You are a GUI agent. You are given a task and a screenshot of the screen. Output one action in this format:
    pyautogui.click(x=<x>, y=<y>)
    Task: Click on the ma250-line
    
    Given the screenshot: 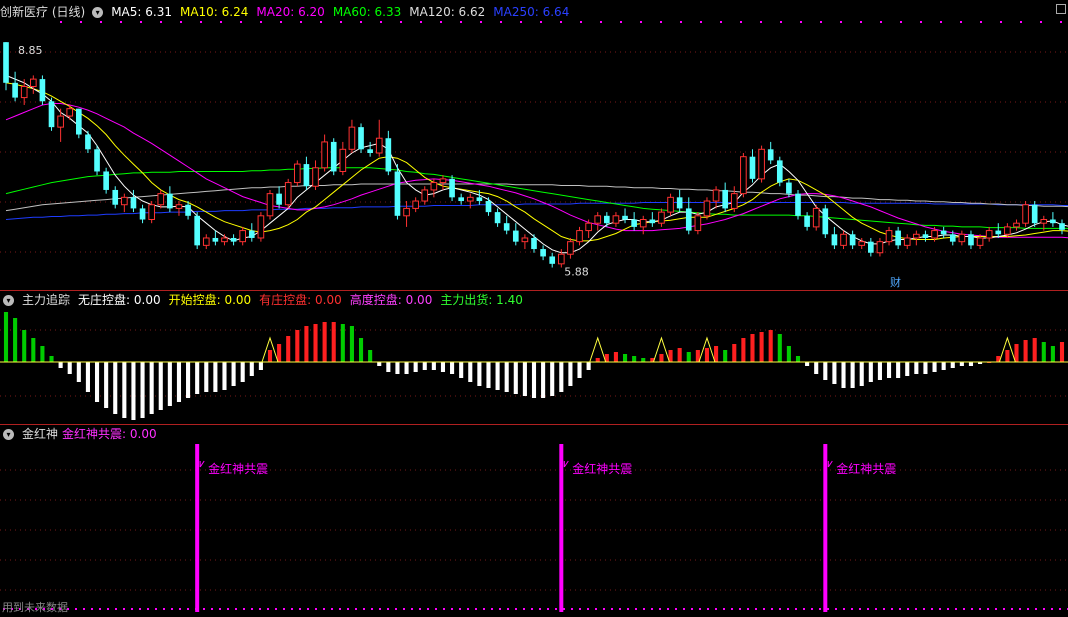 What is the action you would take?
    pyautogui.click(x=536, y=211)
    